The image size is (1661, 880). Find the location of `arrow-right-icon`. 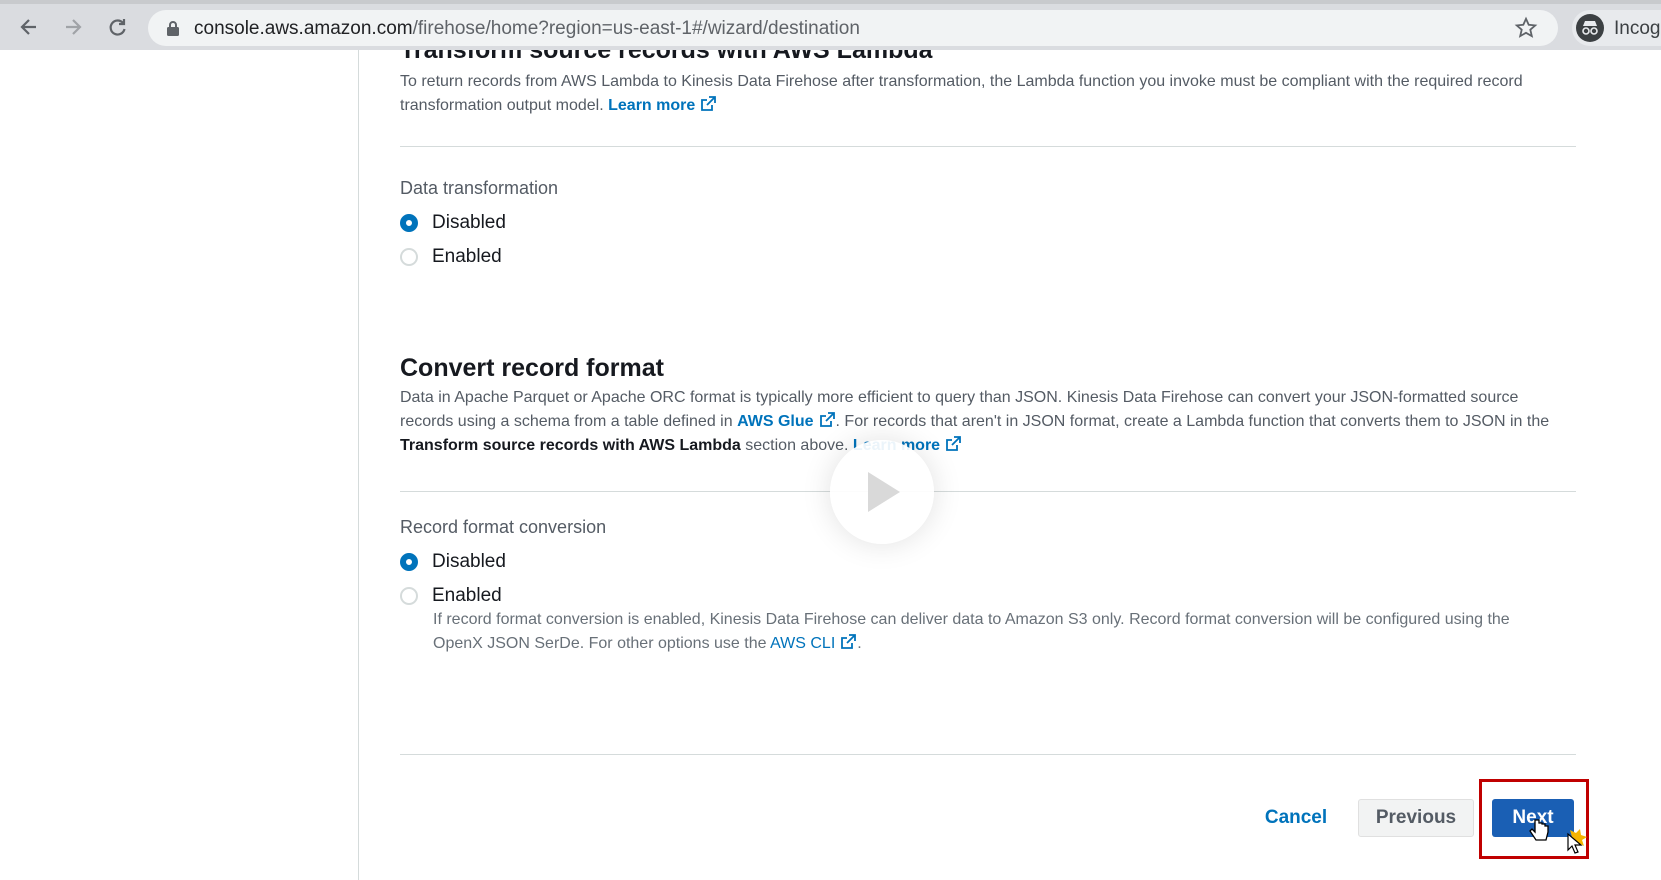

arrow-right-icon is located at coordinates (74, 27).